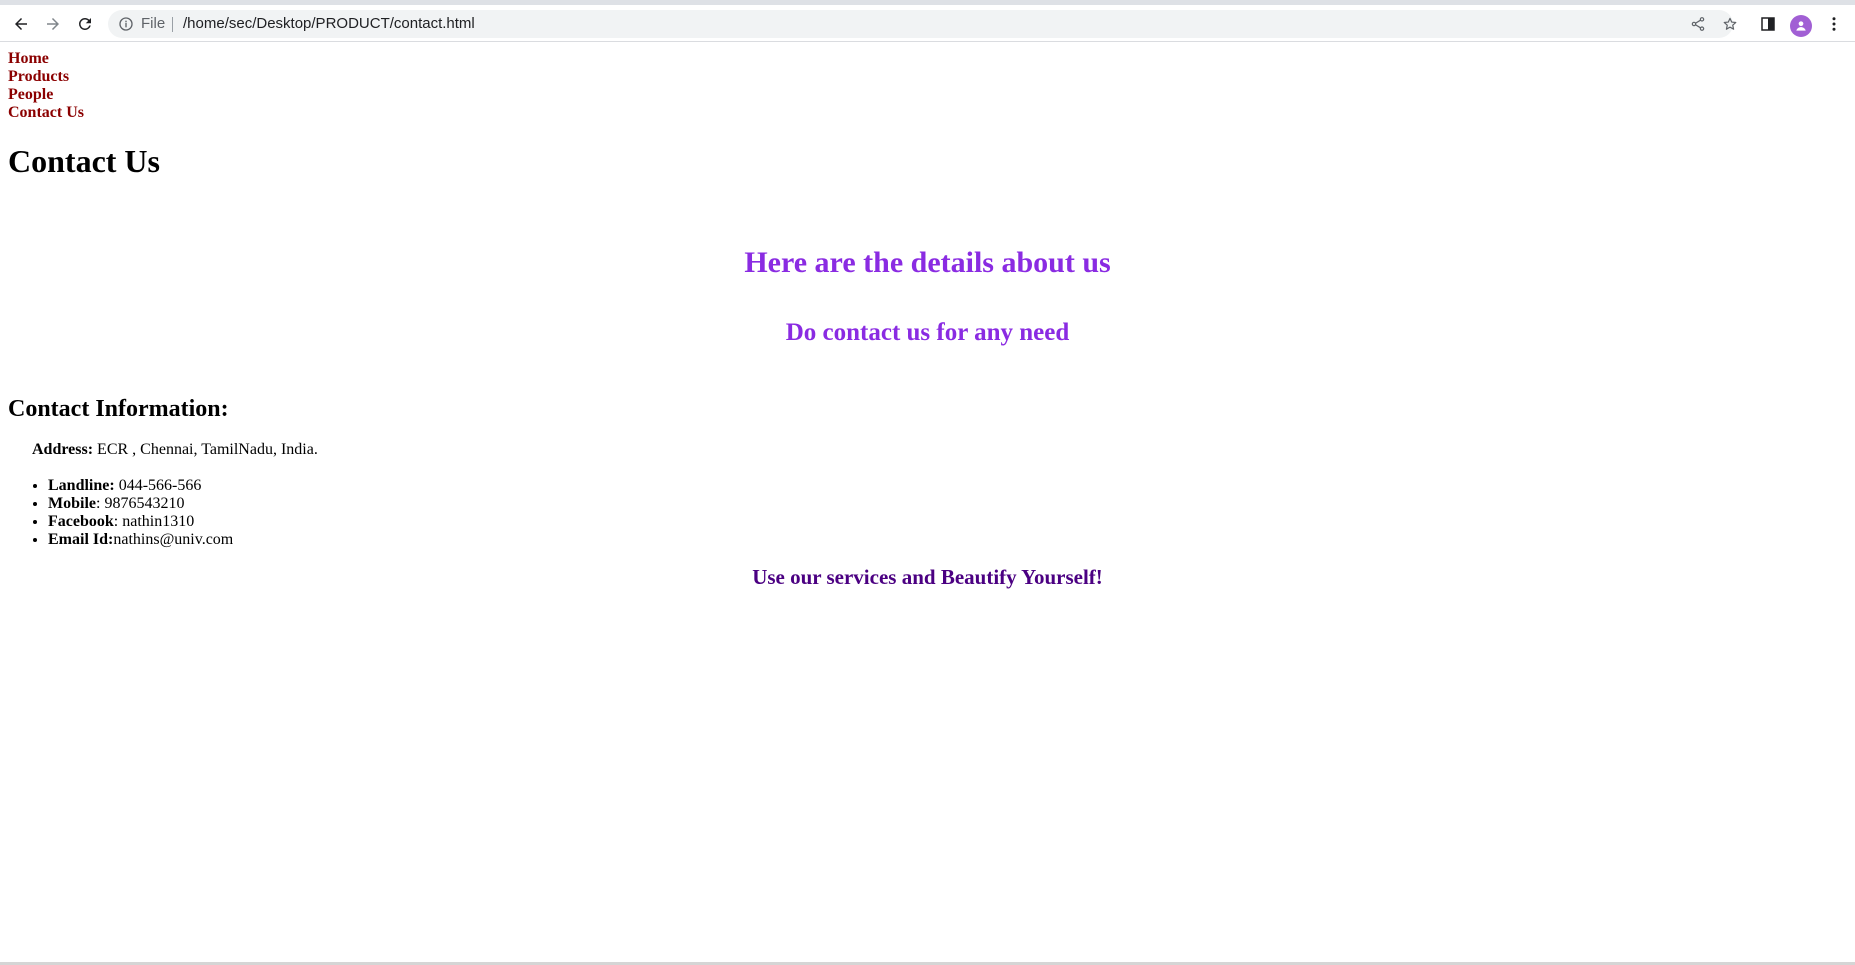  I want to click on site-info-label: File, so click(153, 23).